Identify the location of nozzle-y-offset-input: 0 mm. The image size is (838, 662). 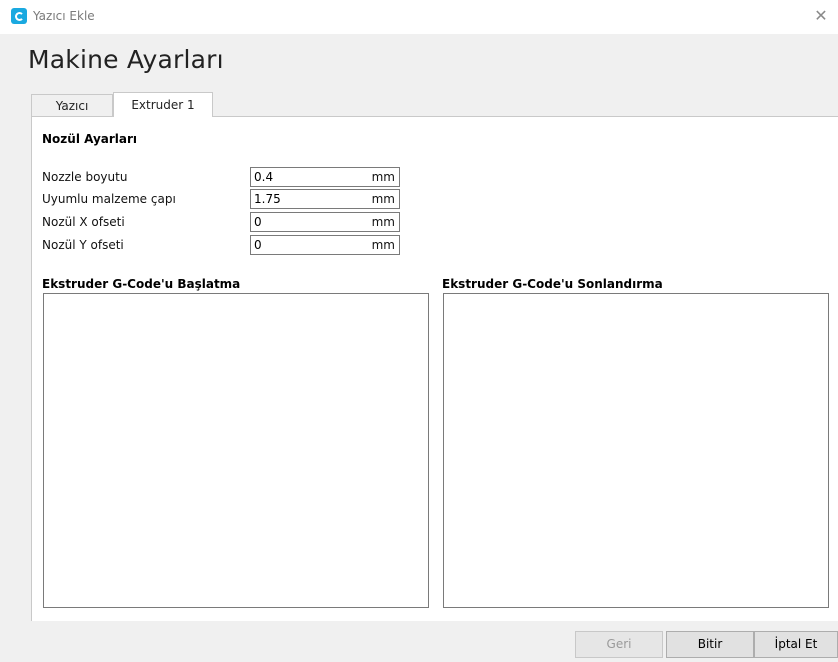
(325, 245).